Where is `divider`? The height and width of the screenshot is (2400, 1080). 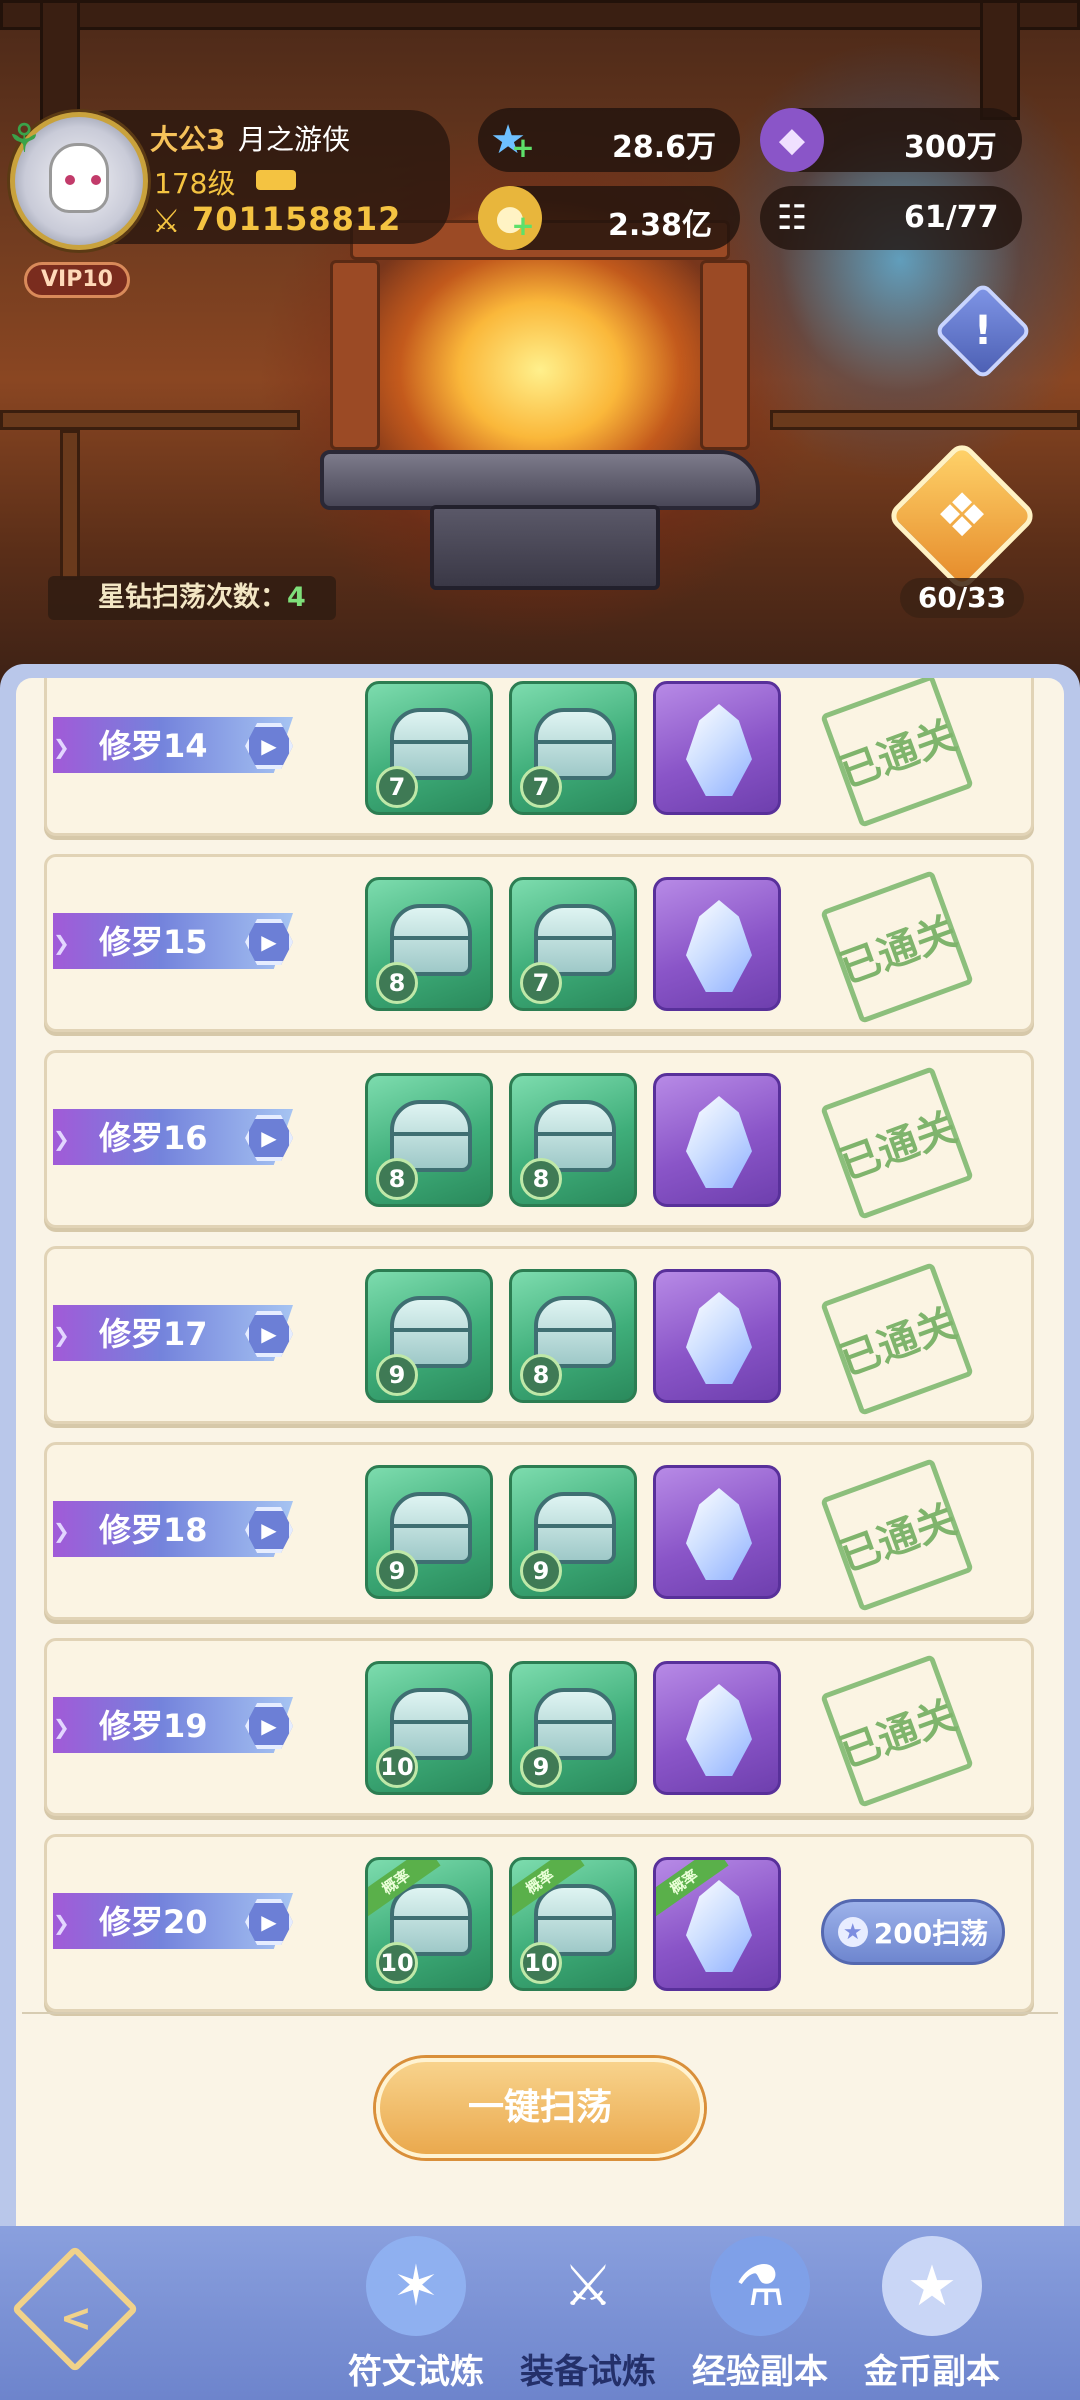 divider is located at coordinates (540, 2013).